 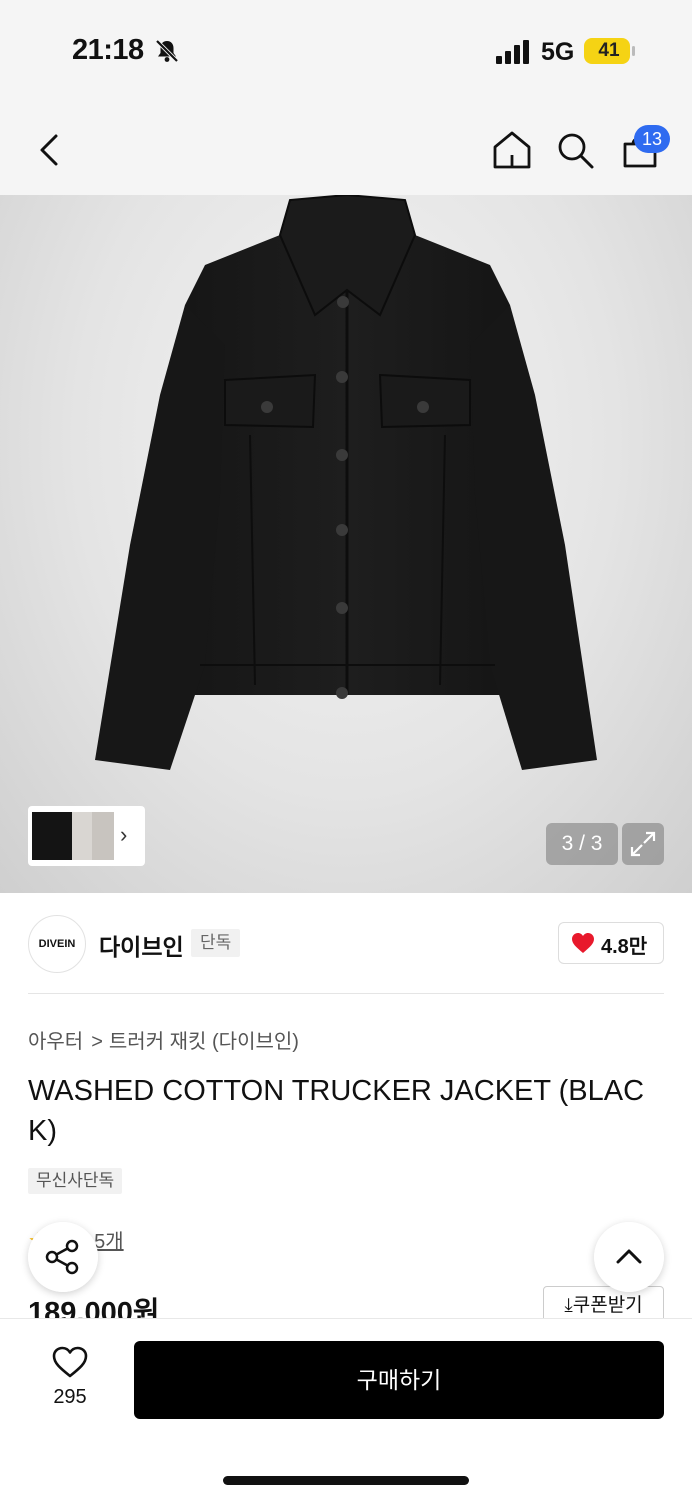 What do you see at coordinates (346, 993) in the screenshot?
I see `divider` at bounding box center [346, 993].